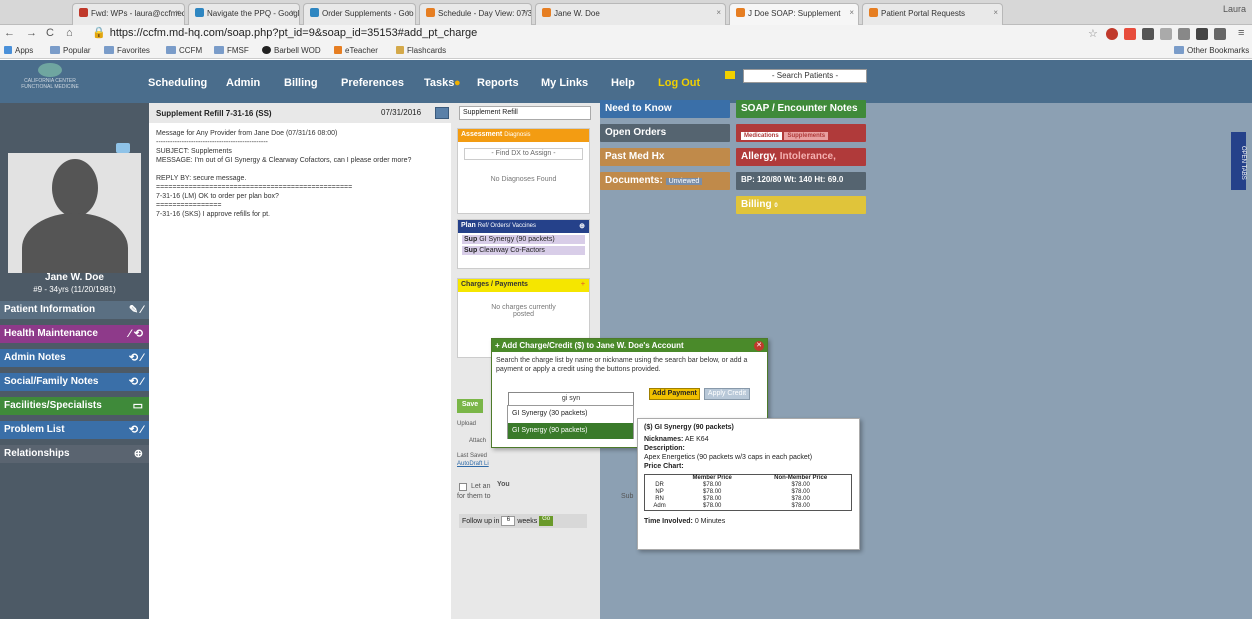  What do you see at coordinates (475, 14) in the screenshot?
I see `browser-tab: Schedule - Day View: 07/3 ×` at bounding box center [475, 14].